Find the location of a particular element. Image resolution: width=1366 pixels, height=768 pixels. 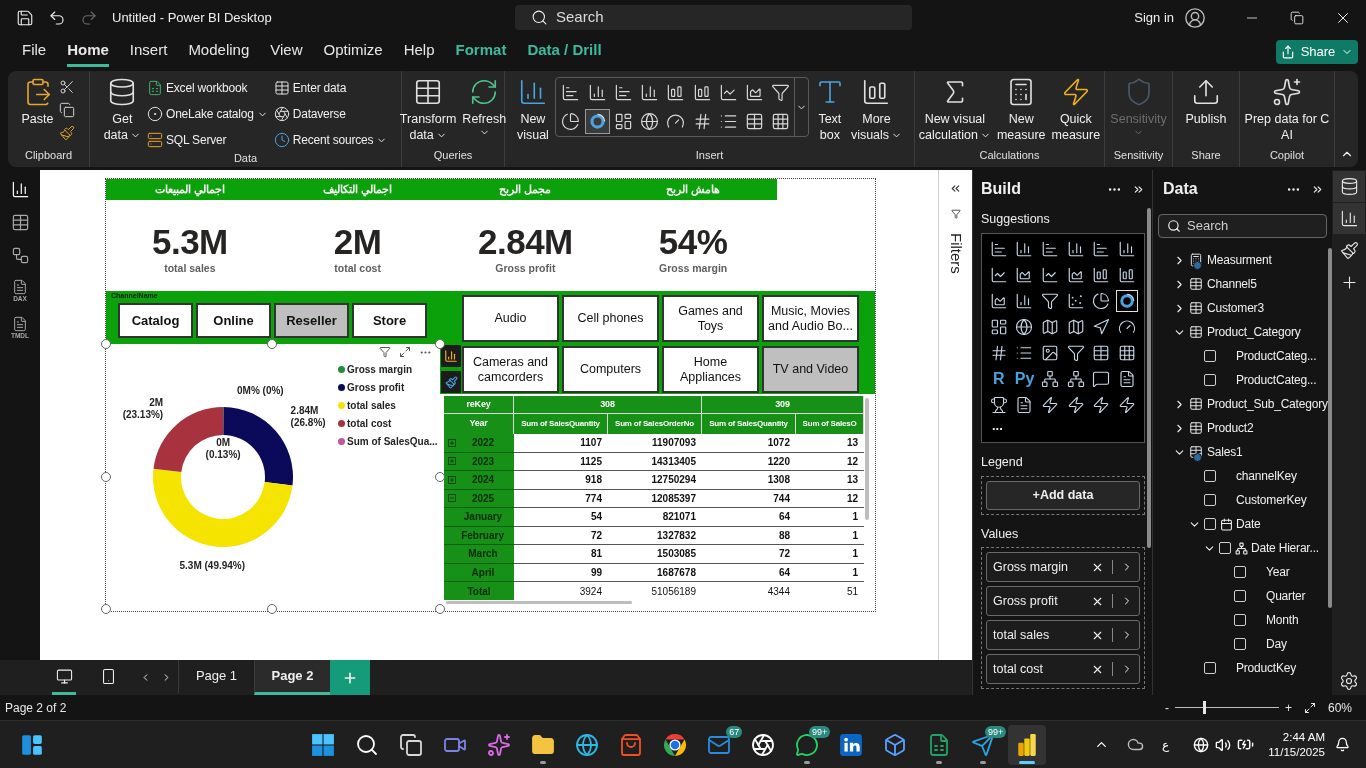

header-label: هامش الربح is located at coordinates (693, 190).